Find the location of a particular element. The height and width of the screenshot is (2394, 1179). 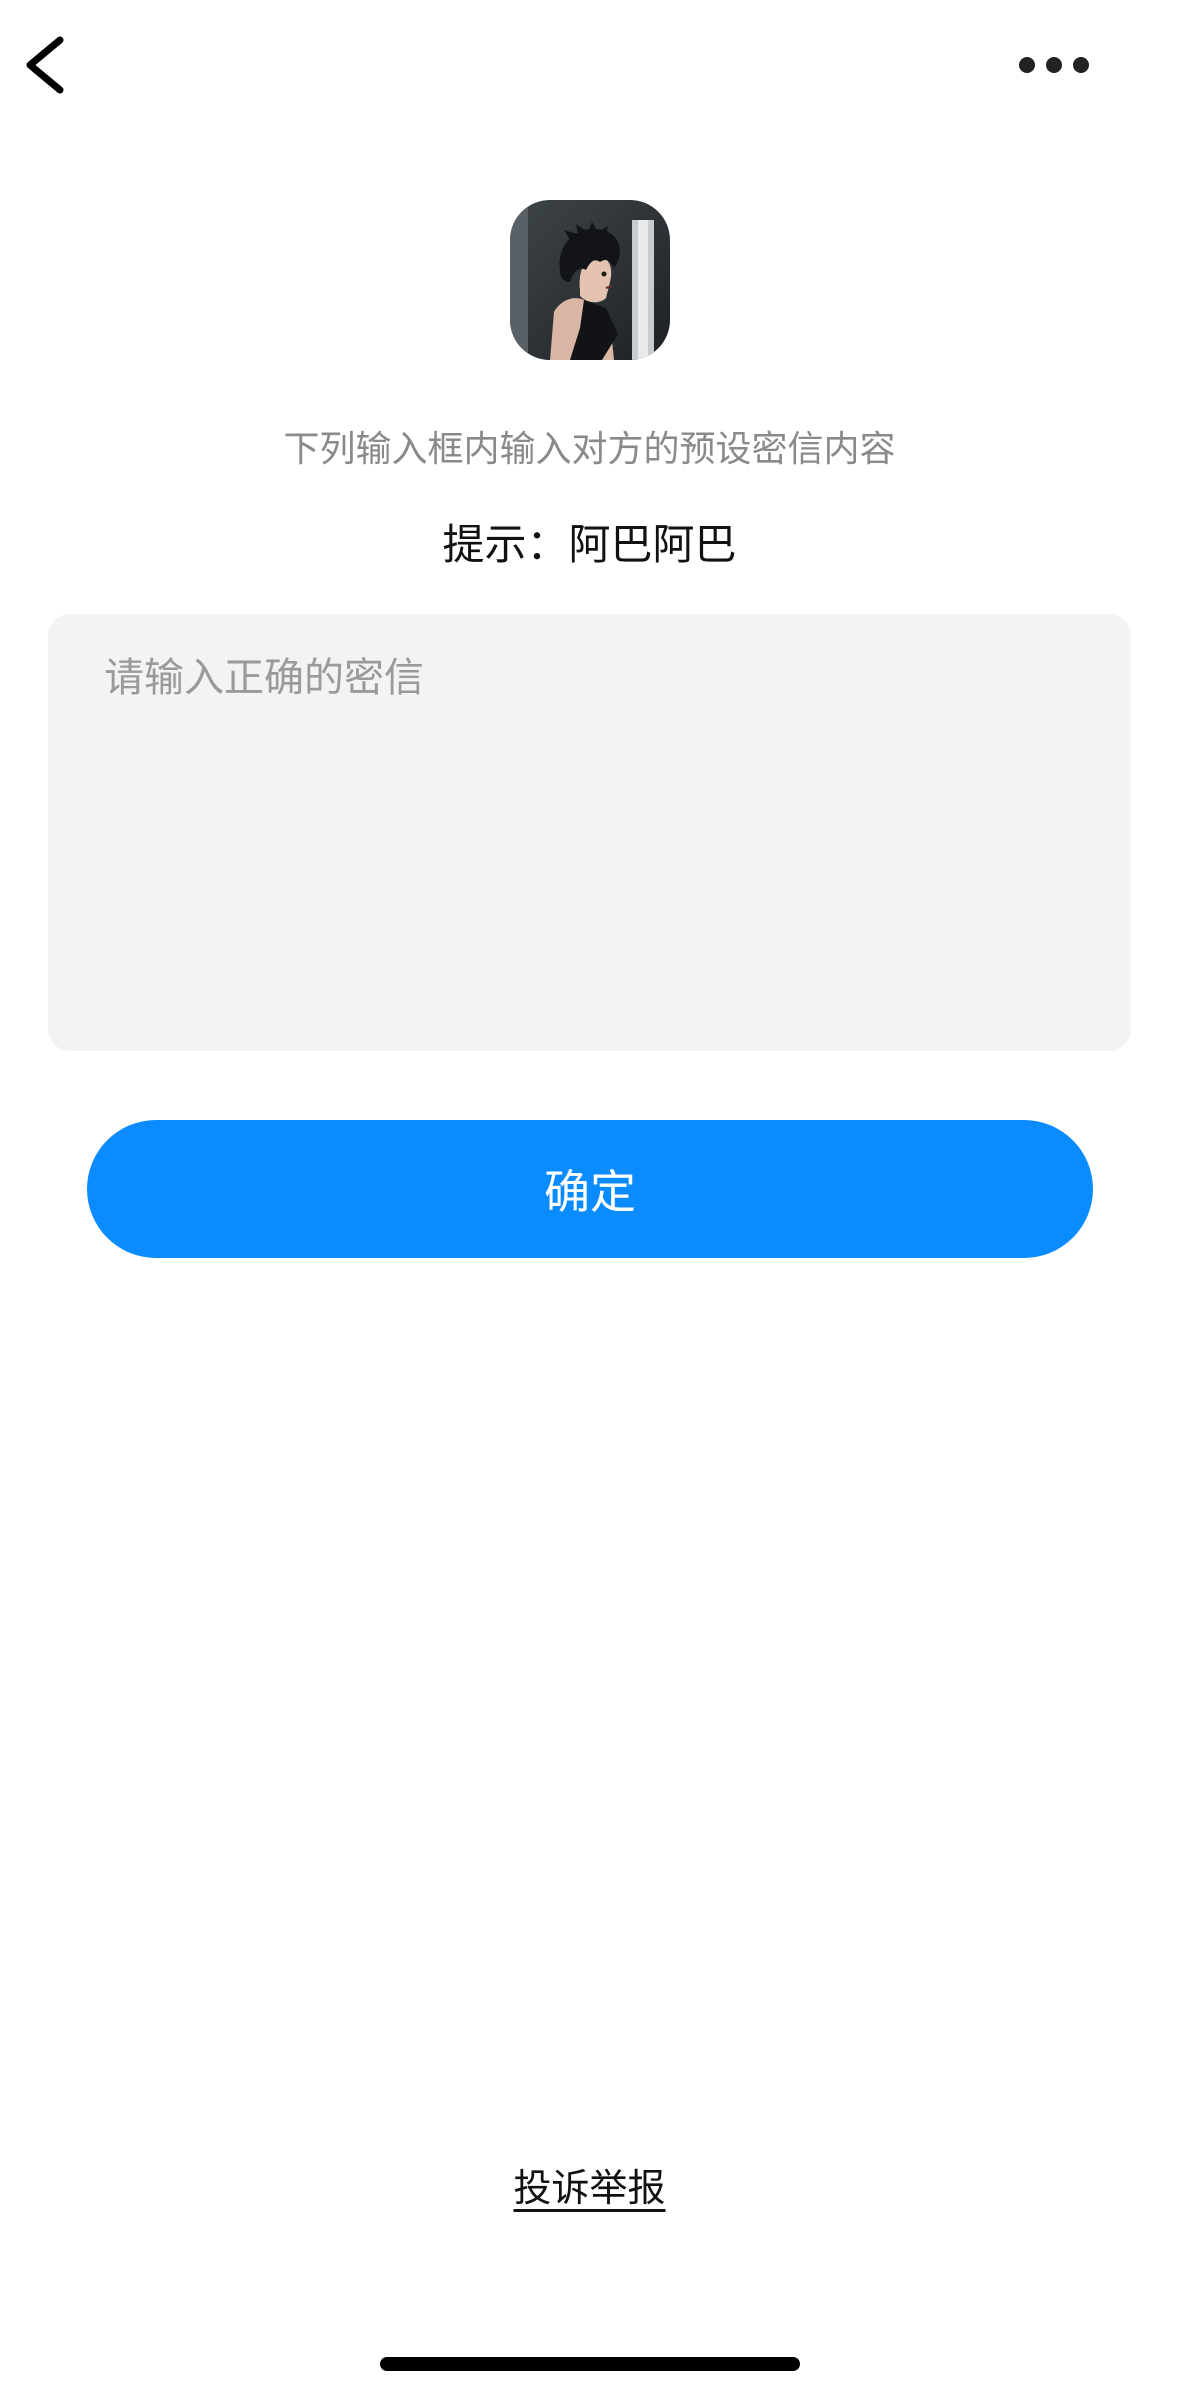

hint-line: 提示：阿巴阿巴 is located at coordinates (589, 545).